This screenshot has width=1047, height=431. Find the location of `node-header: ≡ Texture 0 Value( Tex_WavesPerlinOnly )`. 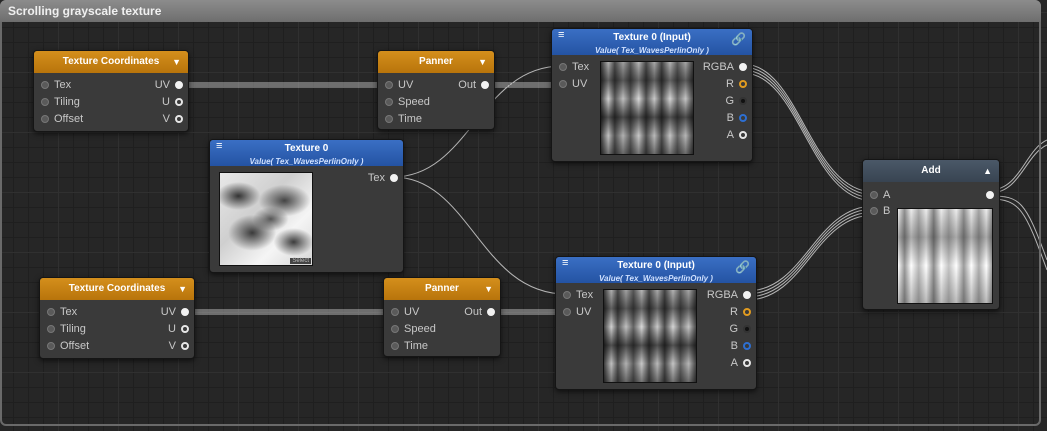

node-header: ≡ Texture 0 Value( Tex_WavesPerlinOnly ) is located at coordinates (306, 153).